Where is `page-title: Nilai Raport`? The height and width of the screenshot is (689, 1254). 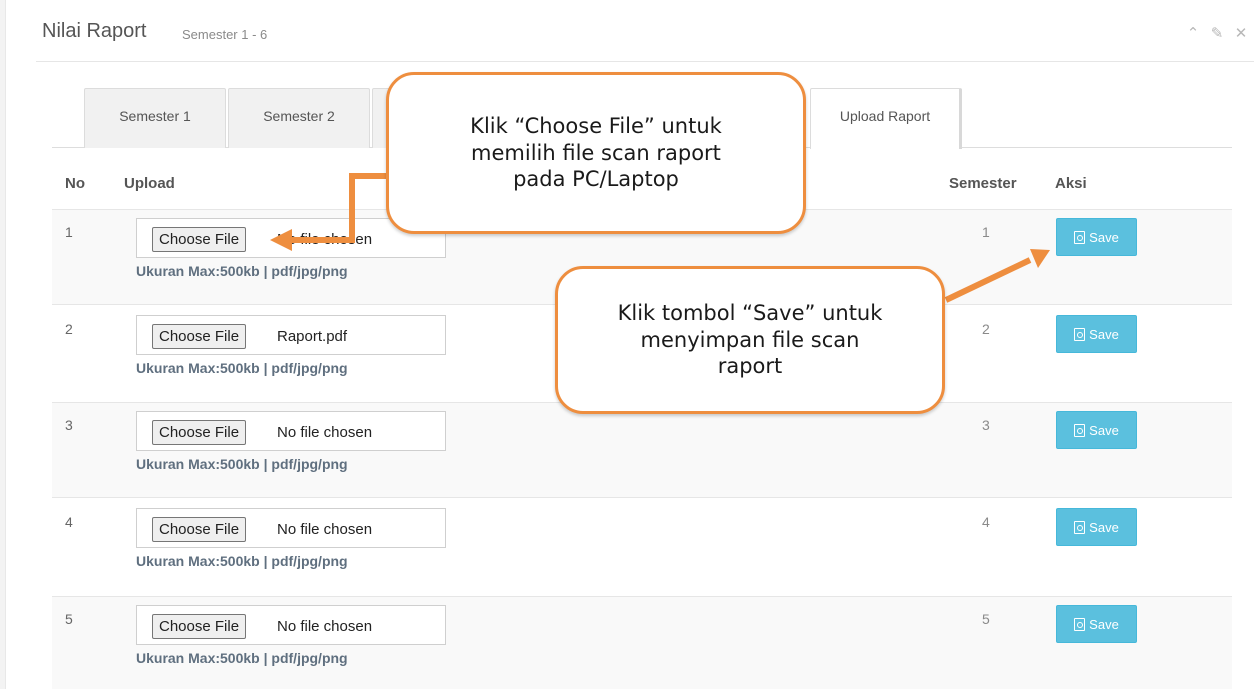
page-title: Nilai Raport is located at coordinates (94, 31).